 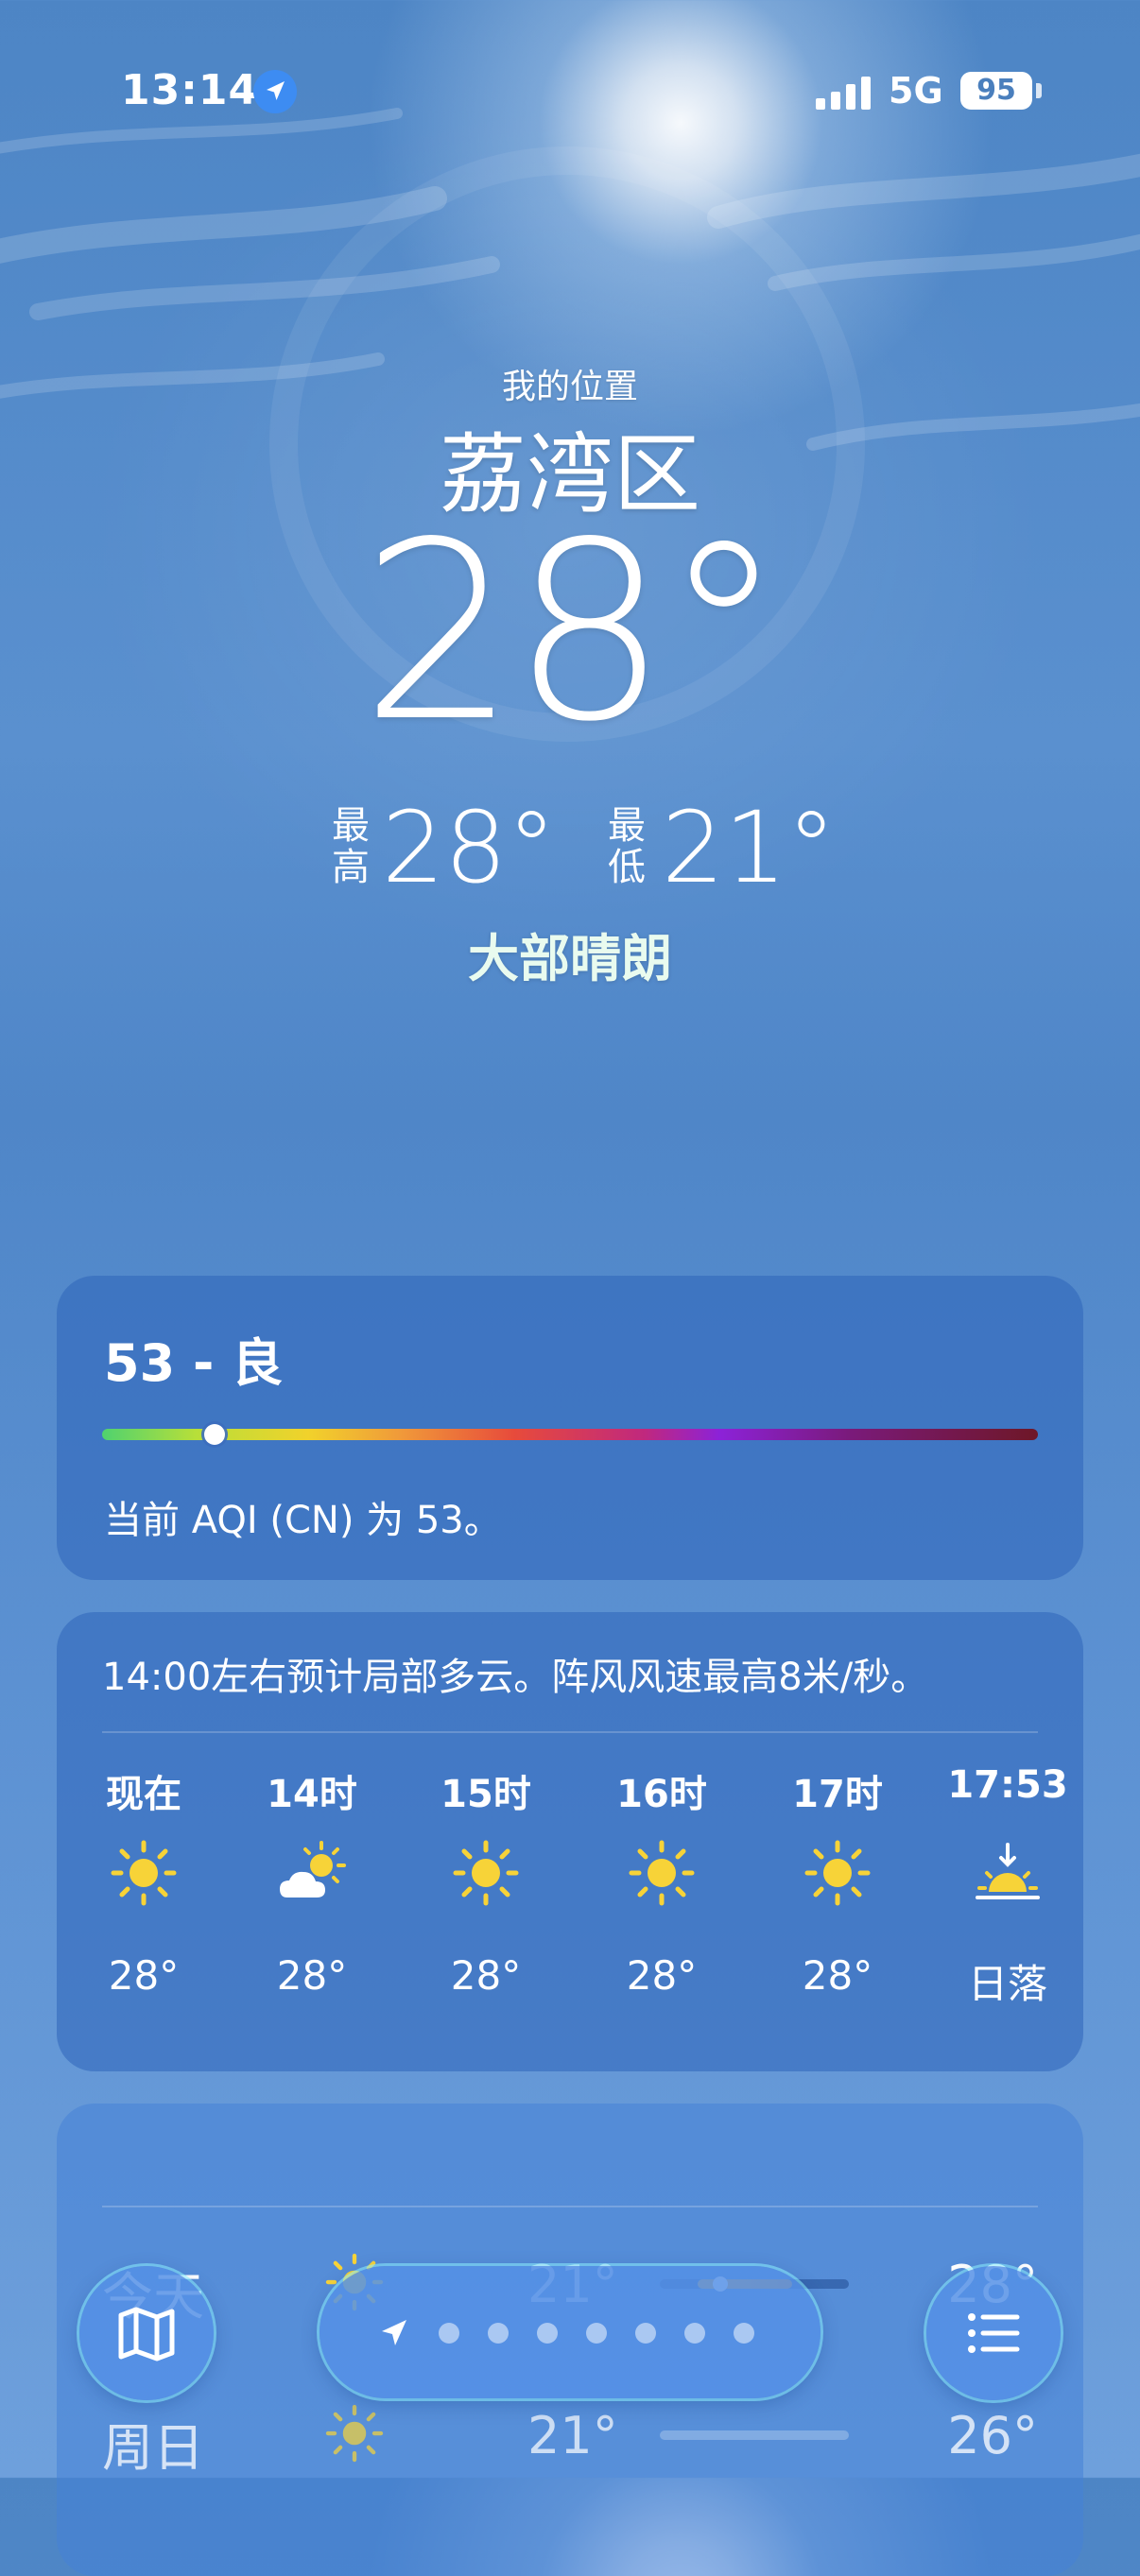 What do you see at coordinates (1039, 90) in the screenshot?
I see `battery-tip` at bounding box center [1039, 90].